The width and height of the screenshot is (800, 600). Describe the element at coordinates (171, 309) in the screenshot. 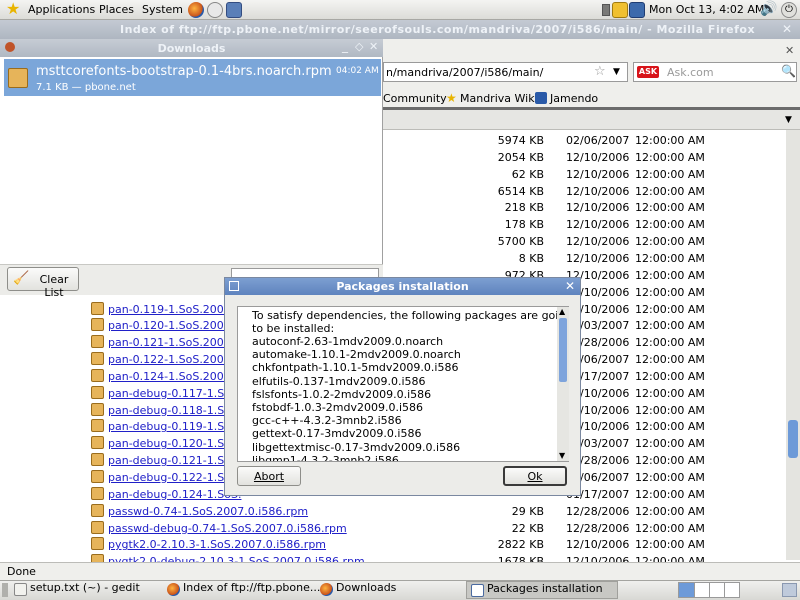

I see `file-link: pan-0.119-1.SoS.2007.` at that location.